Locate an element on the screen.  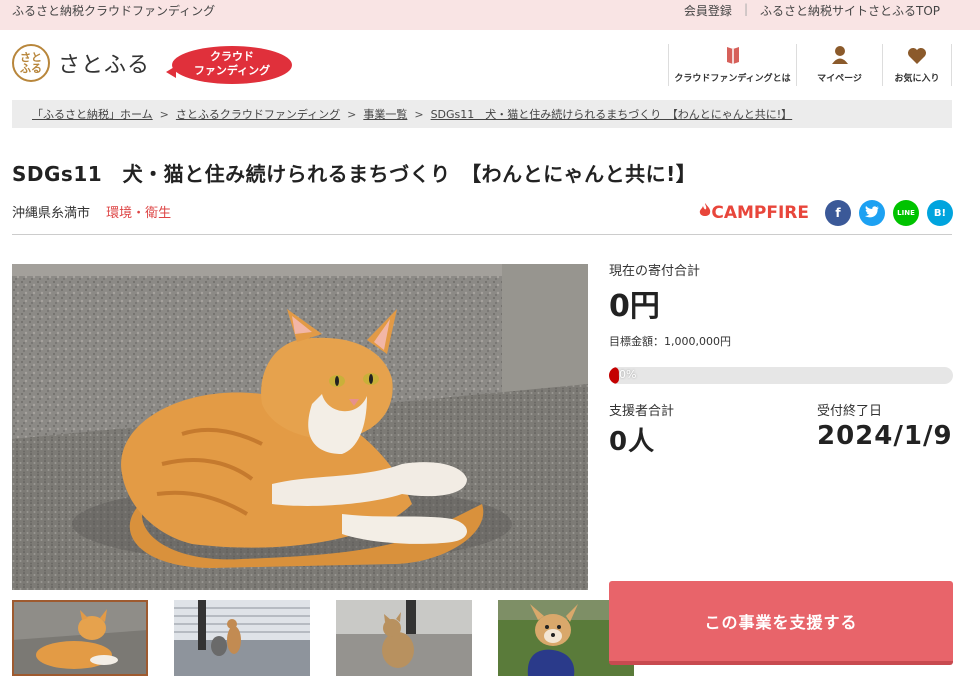
campfire-logo: CAMPFIRE is located at coordinates (754, 213).